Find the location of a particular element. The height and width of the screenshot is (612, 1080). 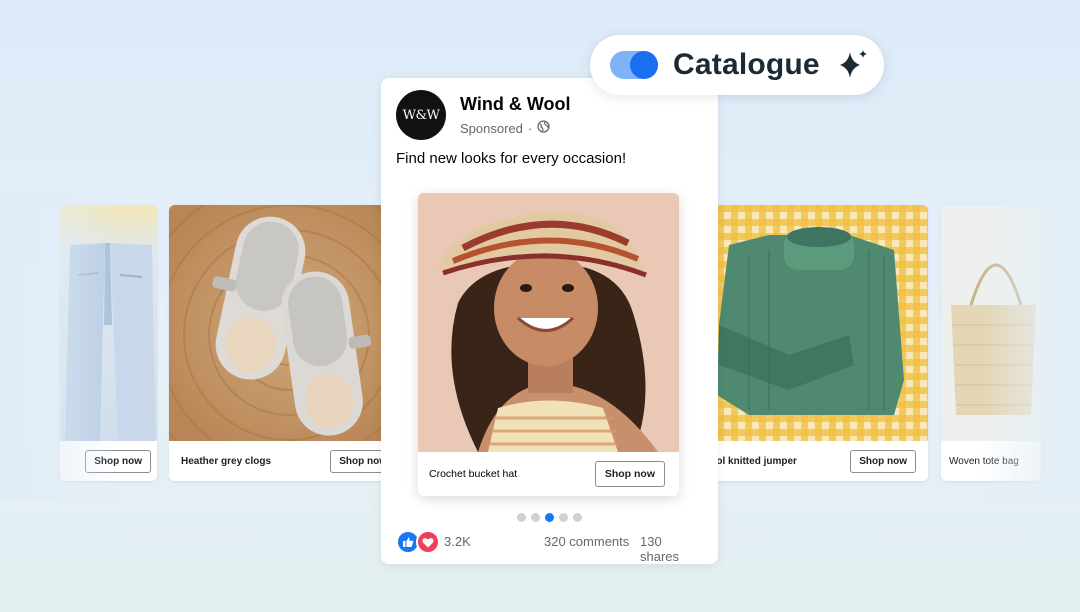

carousel-pagination is located at coordinates (549, 517).